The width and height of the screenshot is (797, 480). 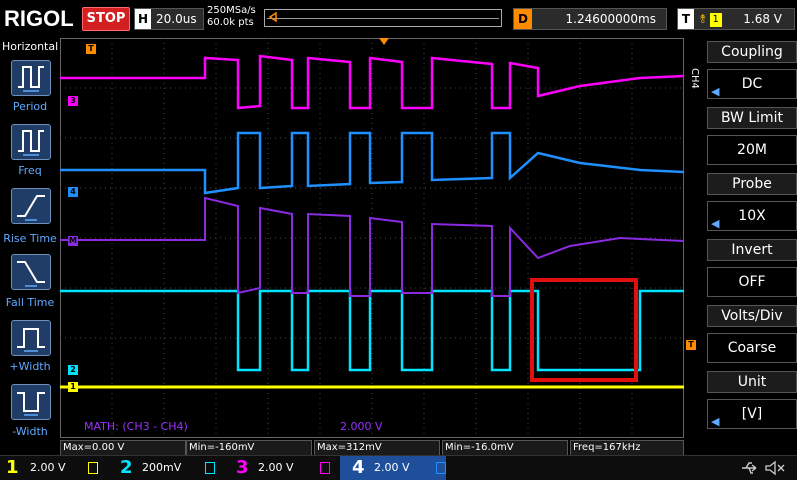 I want to click on probe-option: ◀ 10X, so click(x=752, y=216).